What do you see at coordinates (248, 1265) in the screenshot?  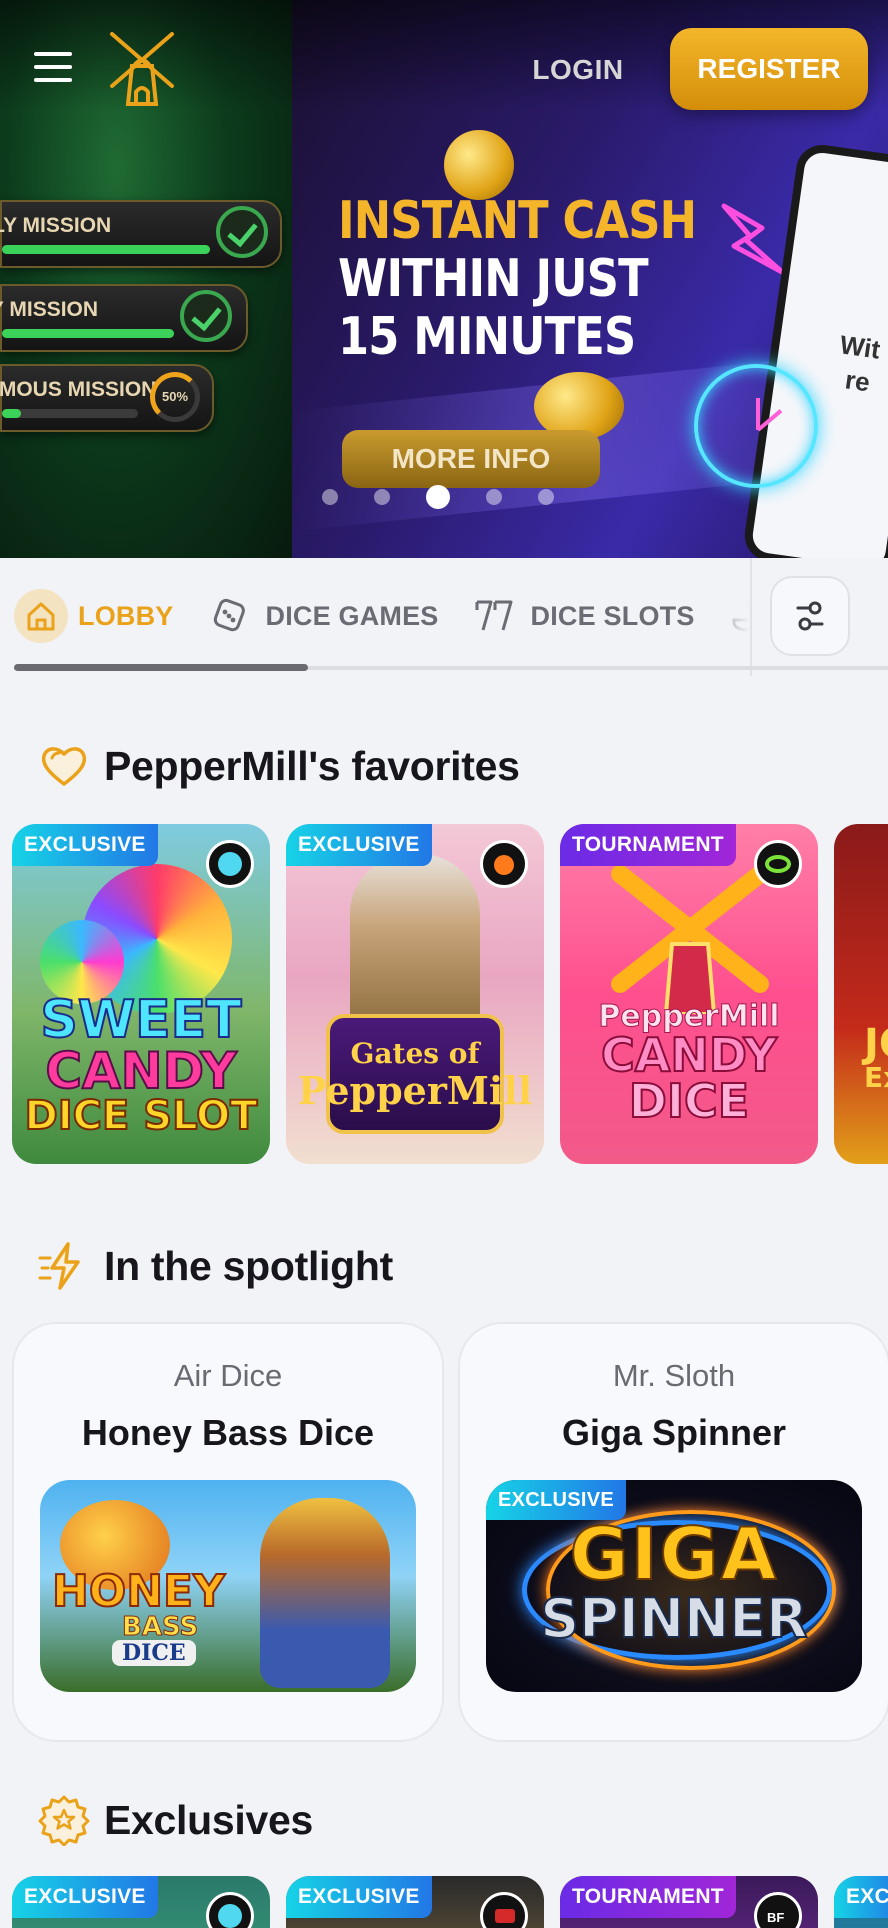 I see `section-title: In the spotlight` at bounding box center [248, 1265].